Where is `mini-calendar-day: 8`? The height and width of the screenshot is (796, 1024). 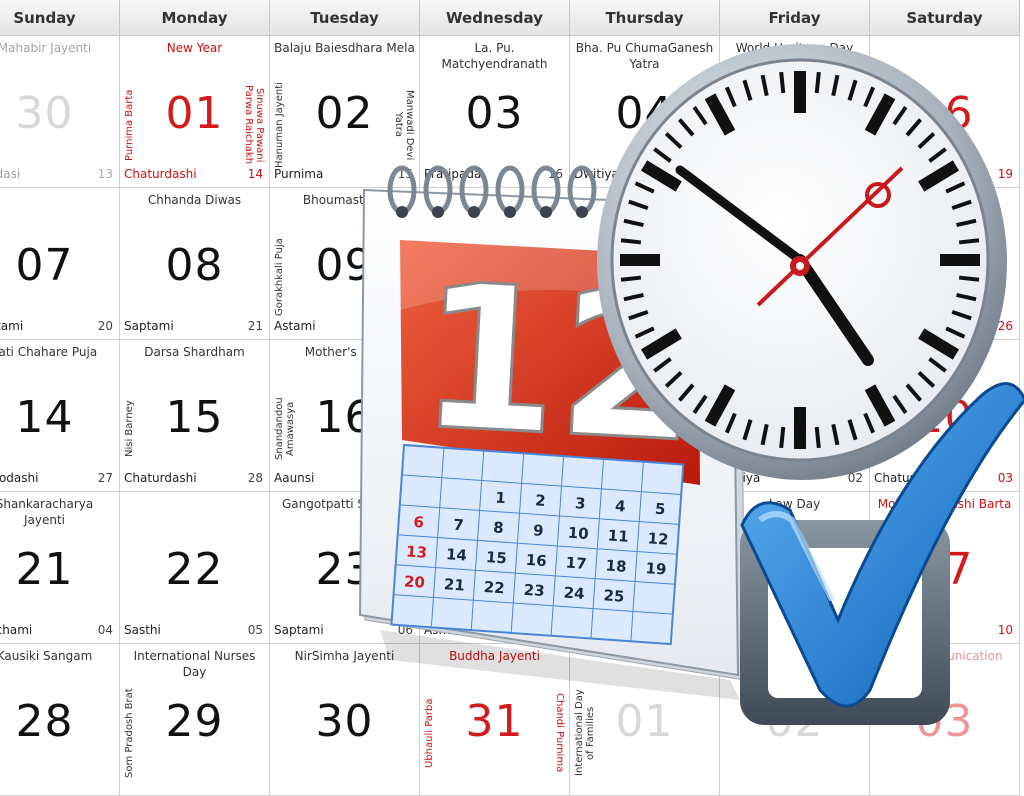
mini-calendar-day: 8 is located at coordinates (499, 527).